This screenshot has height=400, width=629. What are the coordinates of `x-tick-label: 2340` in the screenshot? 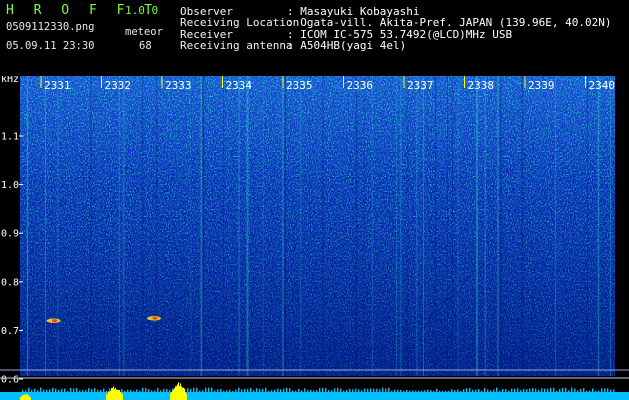 It's located at (602, 85).